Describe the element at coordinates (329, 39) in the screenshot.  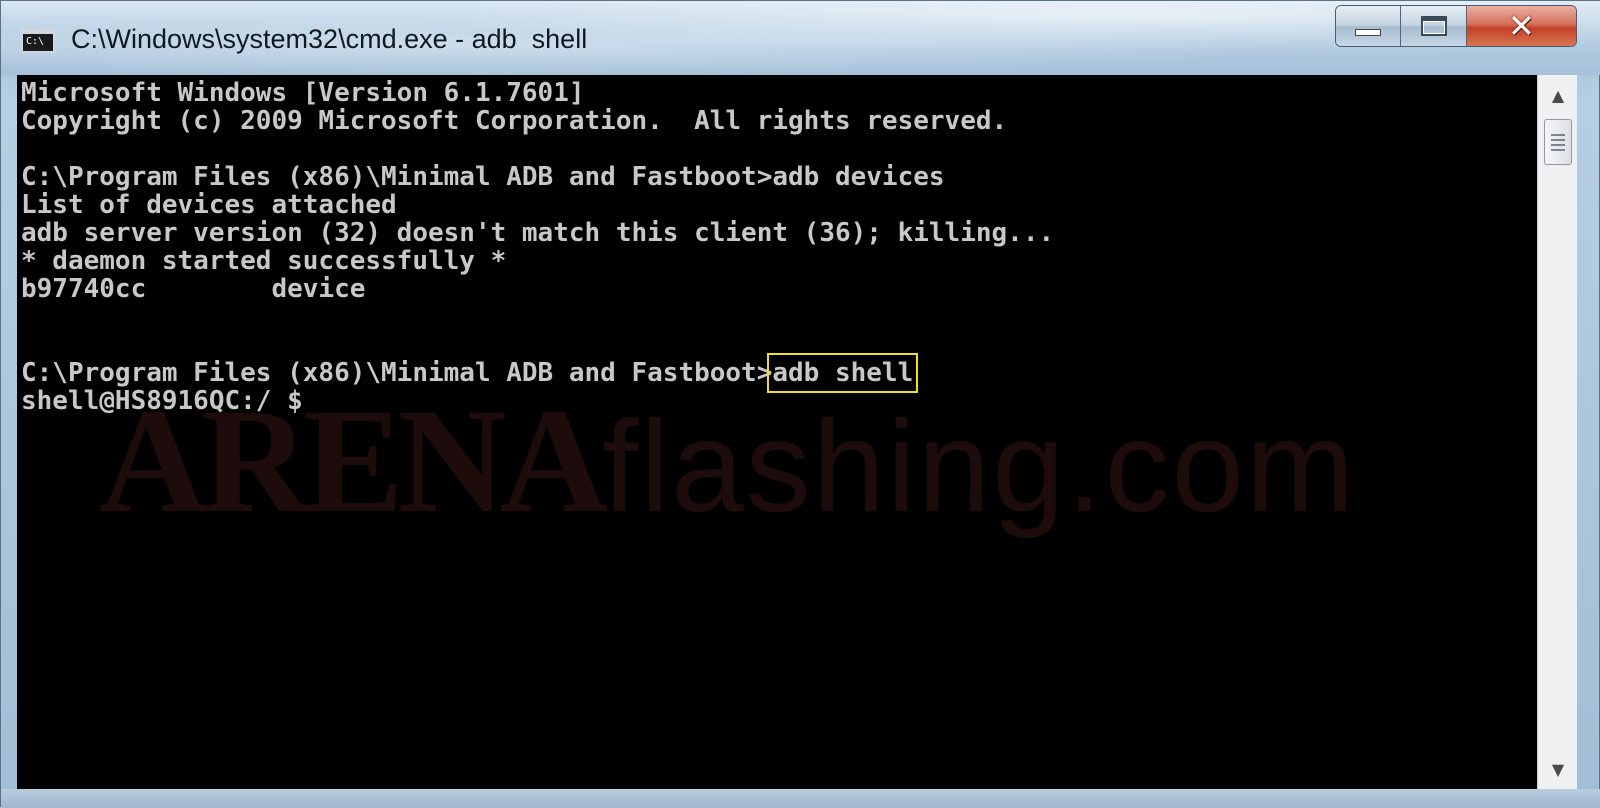
I see `window-title: C:\Windows\system32\cmd.exe - adb shell` at that location.